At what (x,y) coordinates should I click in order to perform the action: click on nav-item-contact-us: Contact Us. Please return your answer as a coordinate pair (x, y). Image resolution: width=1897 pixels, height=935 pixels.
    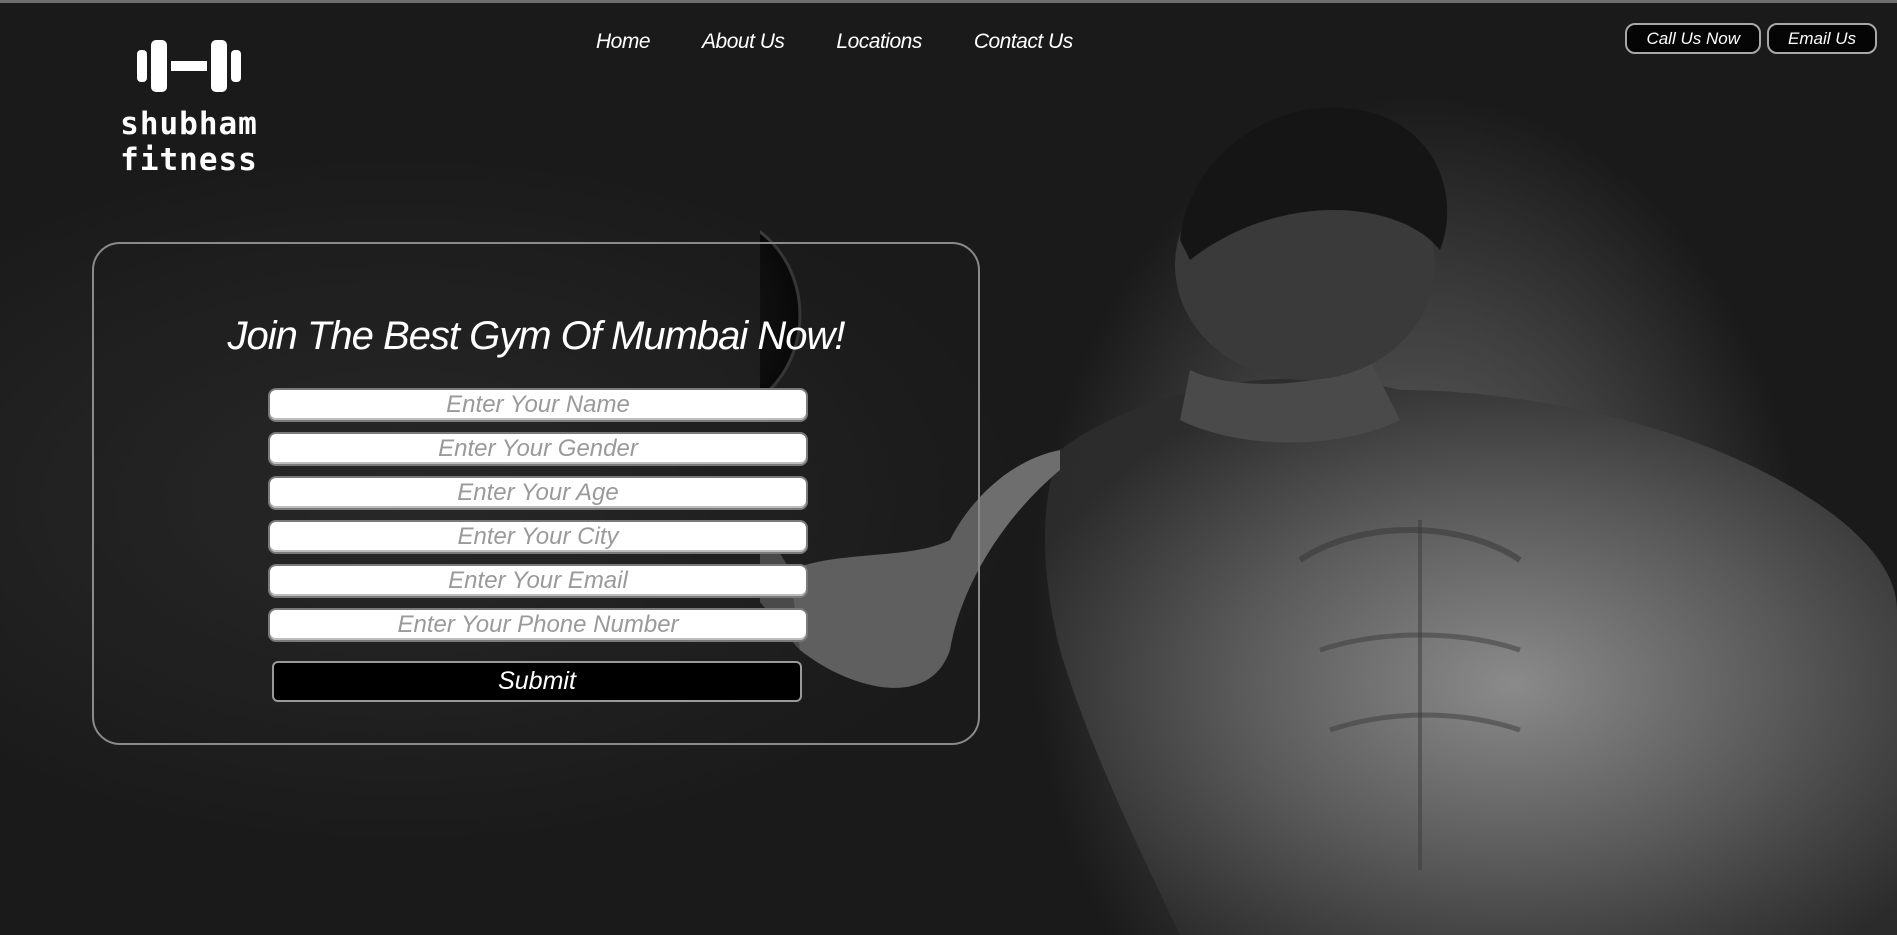
    Looking at the image, I should click on (1023, 42).